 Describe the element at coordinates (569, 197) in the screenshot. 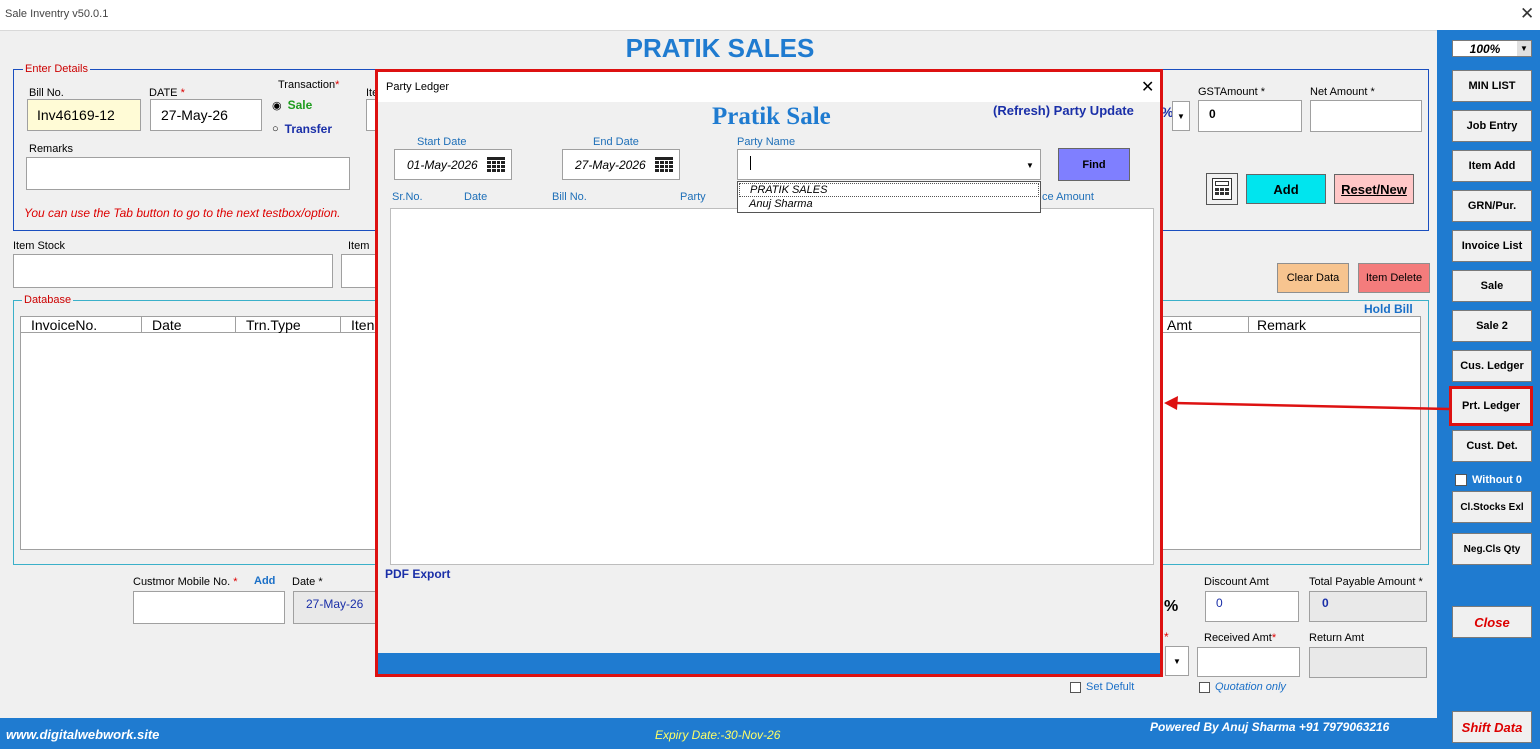

I see `col-bill-no: Bill No.` at that location.